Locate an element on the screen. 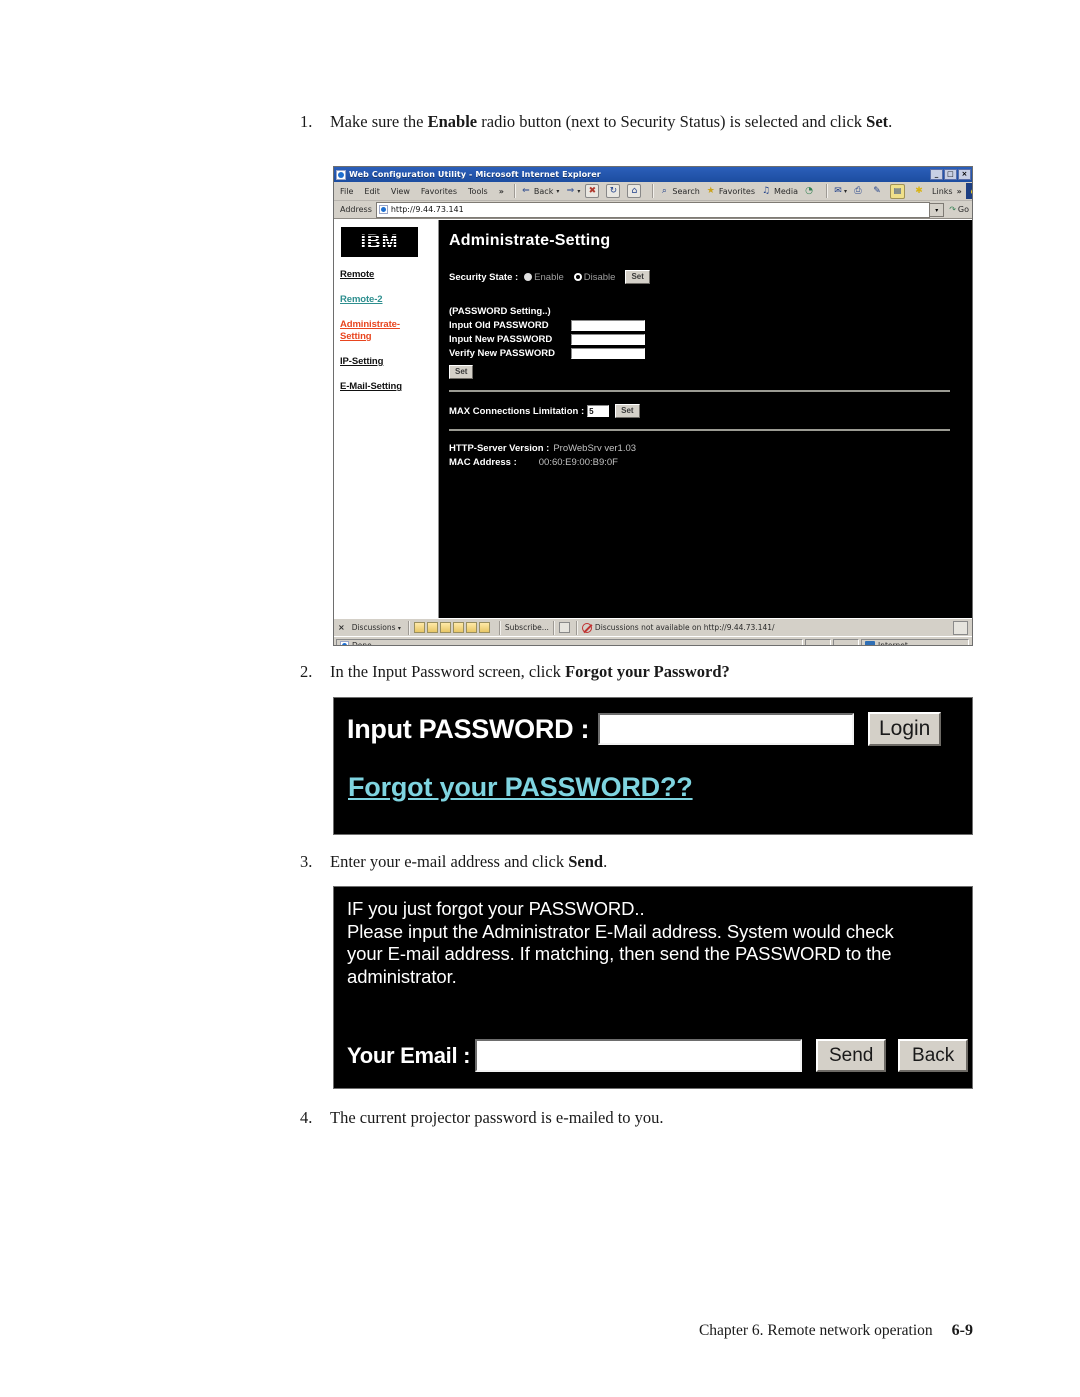 The width and height of the screenshot is (1080, 1397). forward-dropdown-caret: ▾ is located at coordinates (578, 191).